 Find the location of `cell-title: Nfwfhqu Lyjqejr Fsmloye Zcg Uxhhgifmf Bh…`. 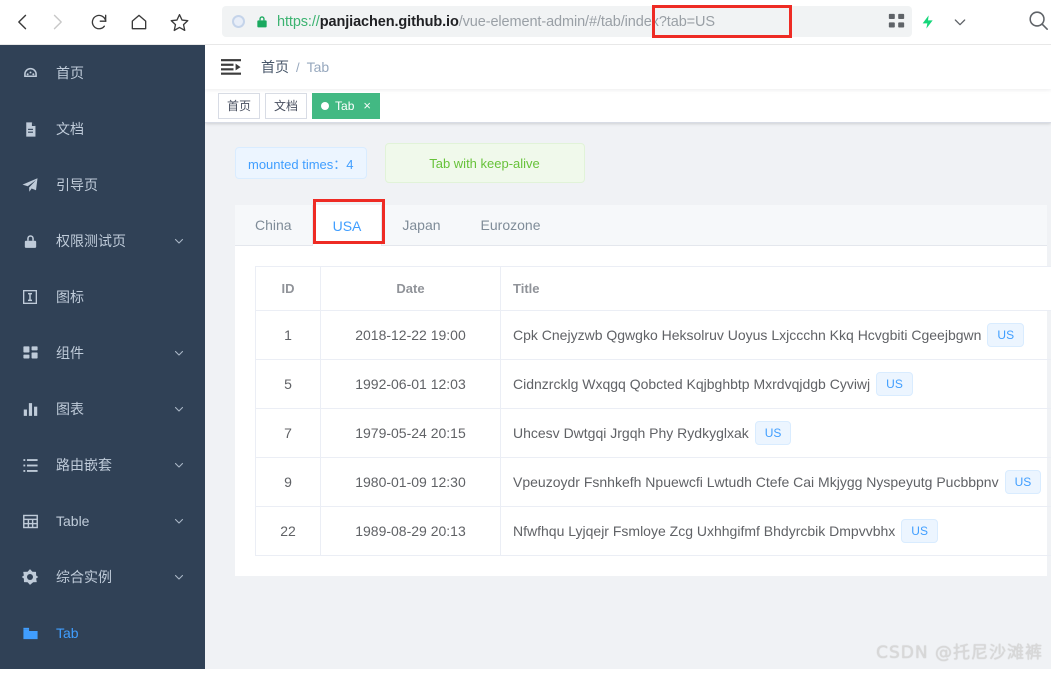

cell-title: Nfwfhqu Lyjqejr Fsmloye Zcg Uxhhgifmf Bh… is located at coordinates (775, 531).